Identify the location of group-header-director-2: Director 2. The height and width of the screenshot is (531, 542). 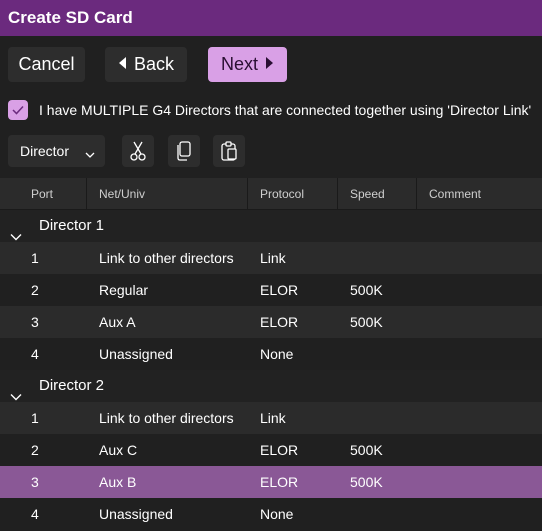
(271, 386).